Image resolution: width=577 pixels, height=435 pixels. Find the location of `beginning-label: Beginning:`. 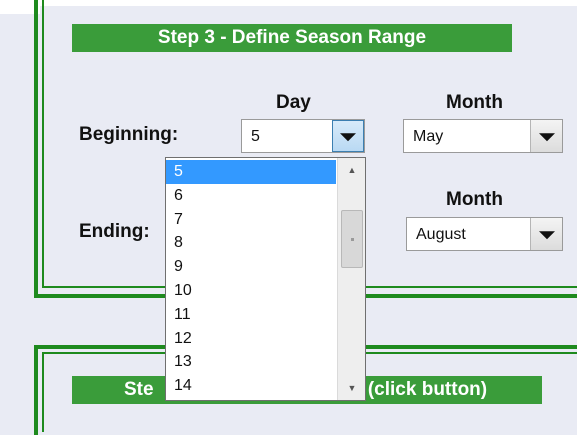

beginning-label: Beginning: is located at coordinates (129, 134).